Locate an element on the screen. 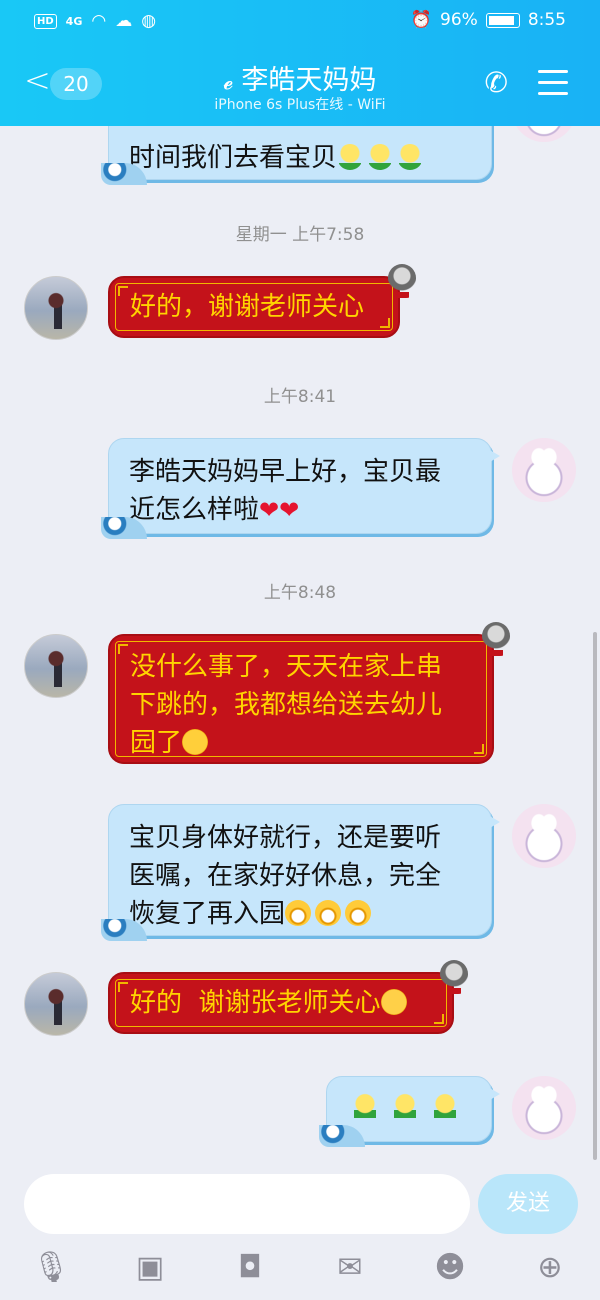 The height and width of the screenshot is (1300, 600). cloud-icon: ☁ is located at coordinates (124, 21).